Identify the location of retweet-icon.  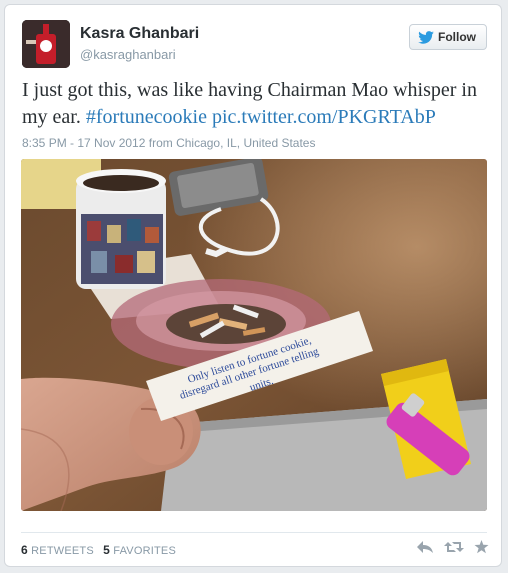
(454, 547).